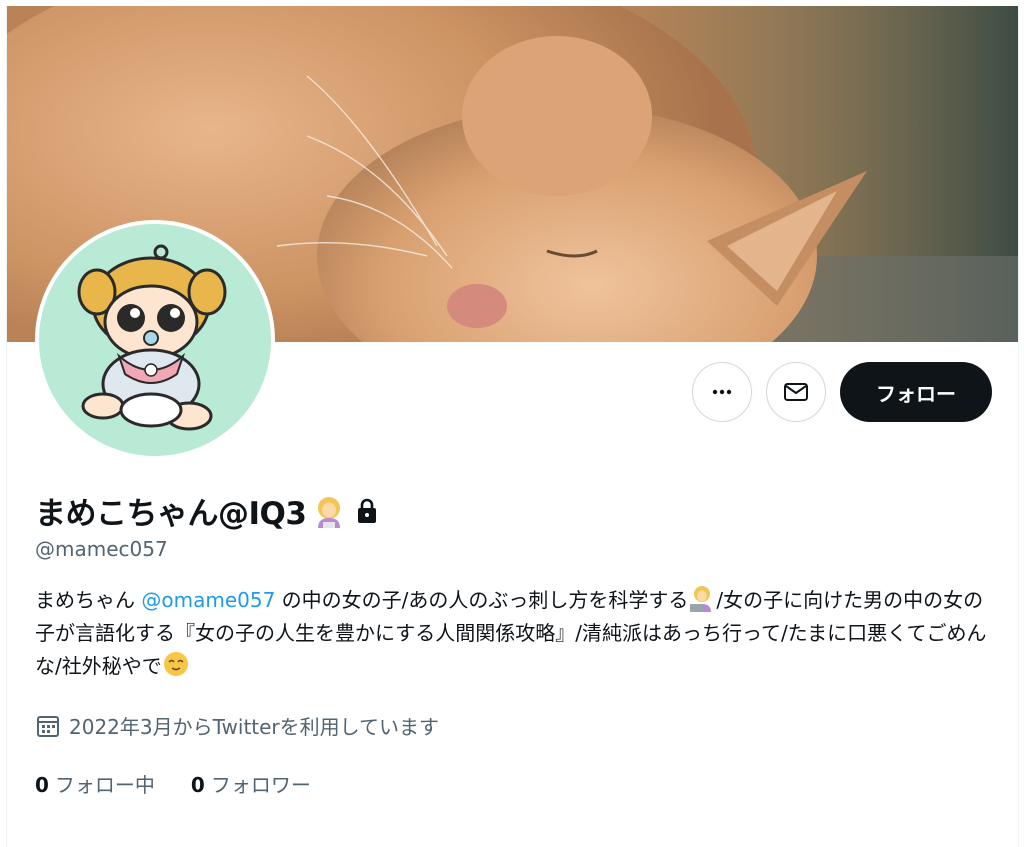  I want to click on following-count: 0, so click(42, 785).